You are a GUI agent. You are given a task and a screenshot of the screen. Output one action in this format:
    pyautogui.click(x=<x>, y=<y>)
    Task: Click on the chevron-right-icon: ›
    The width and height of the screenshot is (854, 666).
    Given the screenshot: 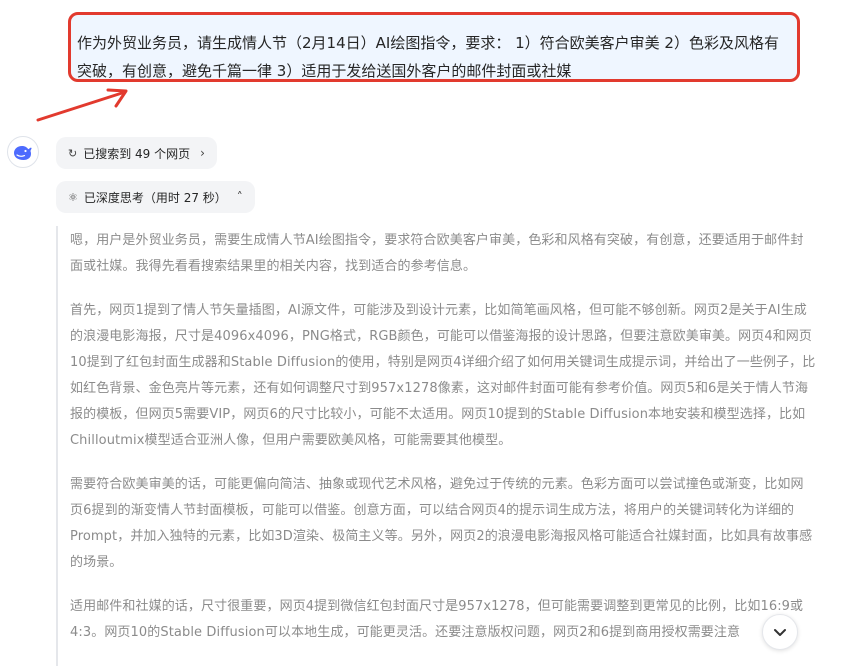 What is the action you would take?
    pyautogui.click(x=202, y=153)
    